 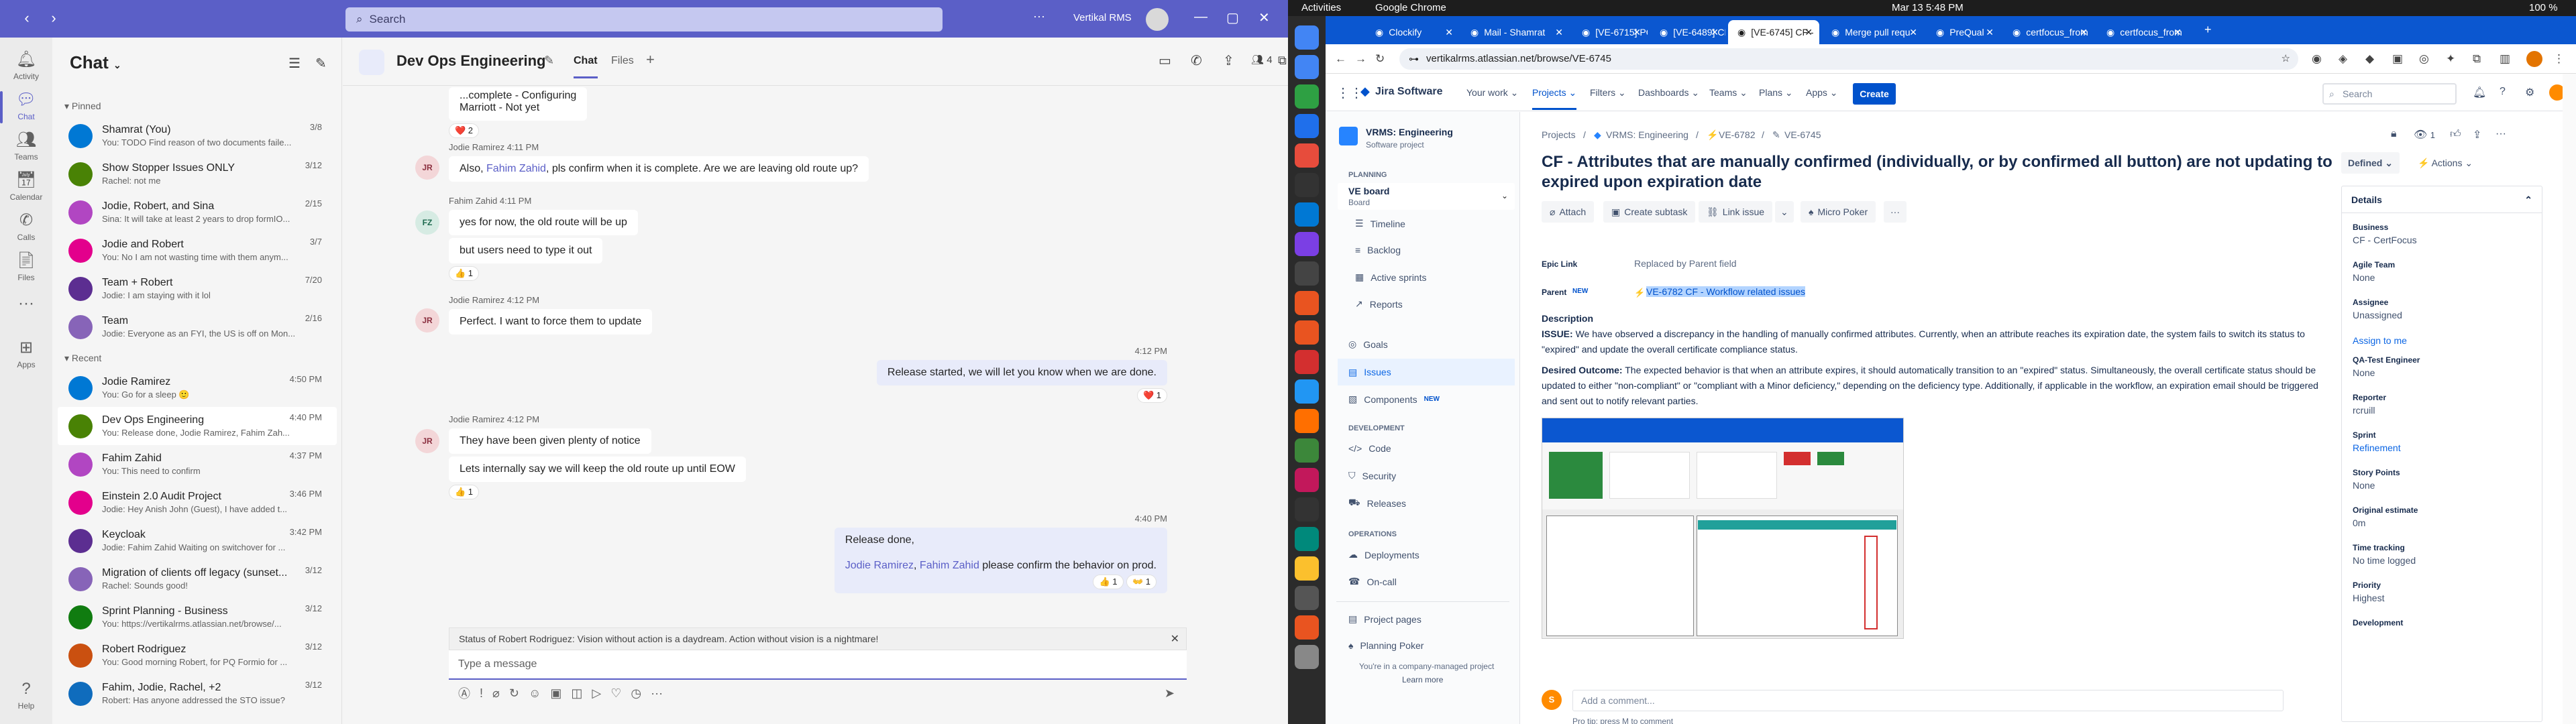 I want to click on new-chat-icon: ✎, so click(x=321, y=63).